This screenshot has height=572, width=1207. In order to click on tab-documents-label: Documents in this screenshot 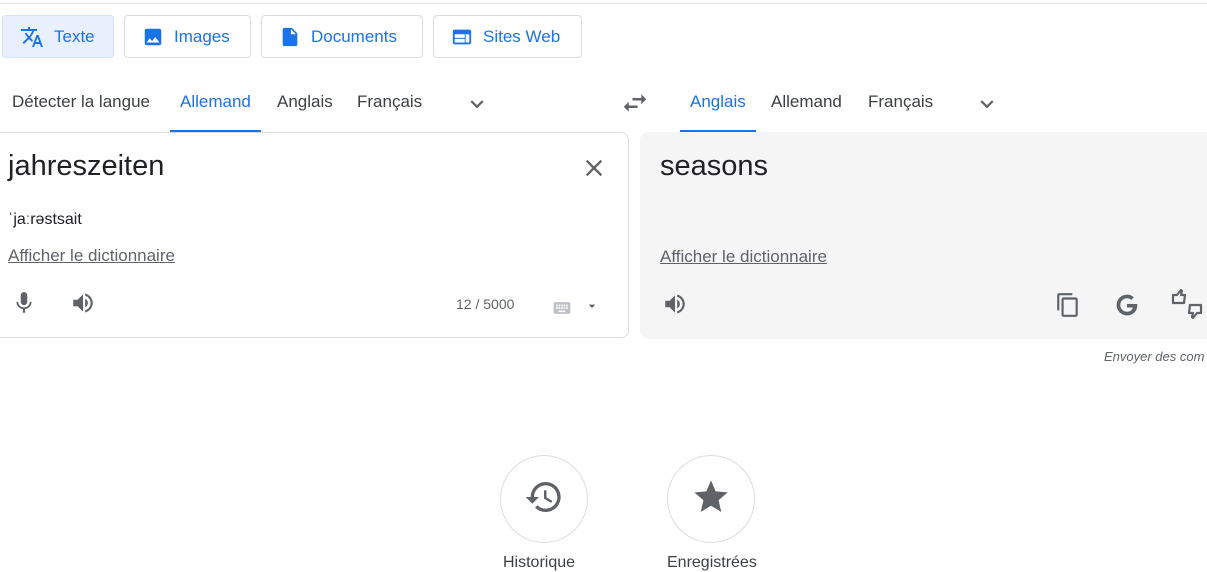, I will do `click(354, 36)`.